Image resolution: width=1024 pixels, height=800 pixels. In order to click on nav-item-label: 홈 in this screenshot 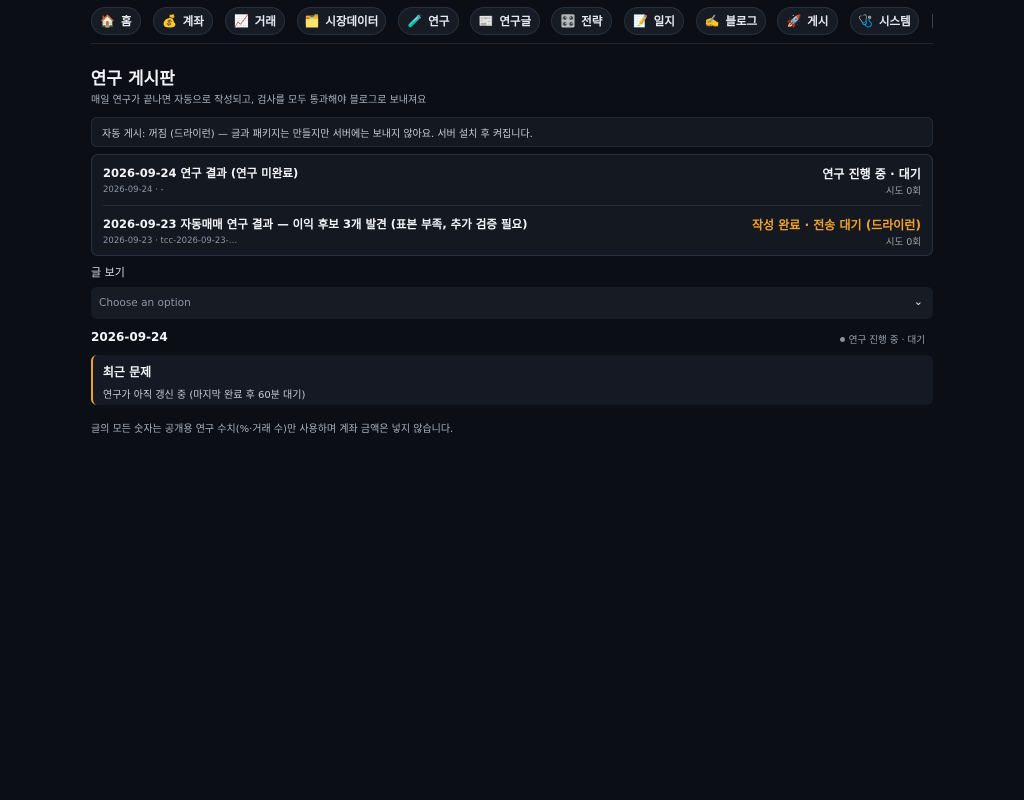, I will do `click(126, 21)`.